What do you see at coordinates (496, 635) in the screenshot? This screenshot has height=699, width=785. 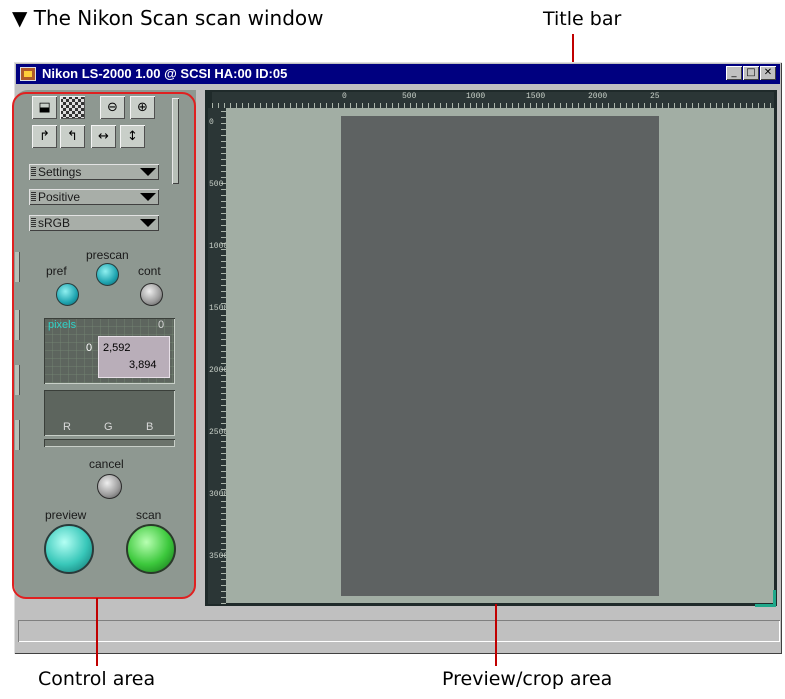 I see `leader-preview-area` at bounding box center [496, 635].